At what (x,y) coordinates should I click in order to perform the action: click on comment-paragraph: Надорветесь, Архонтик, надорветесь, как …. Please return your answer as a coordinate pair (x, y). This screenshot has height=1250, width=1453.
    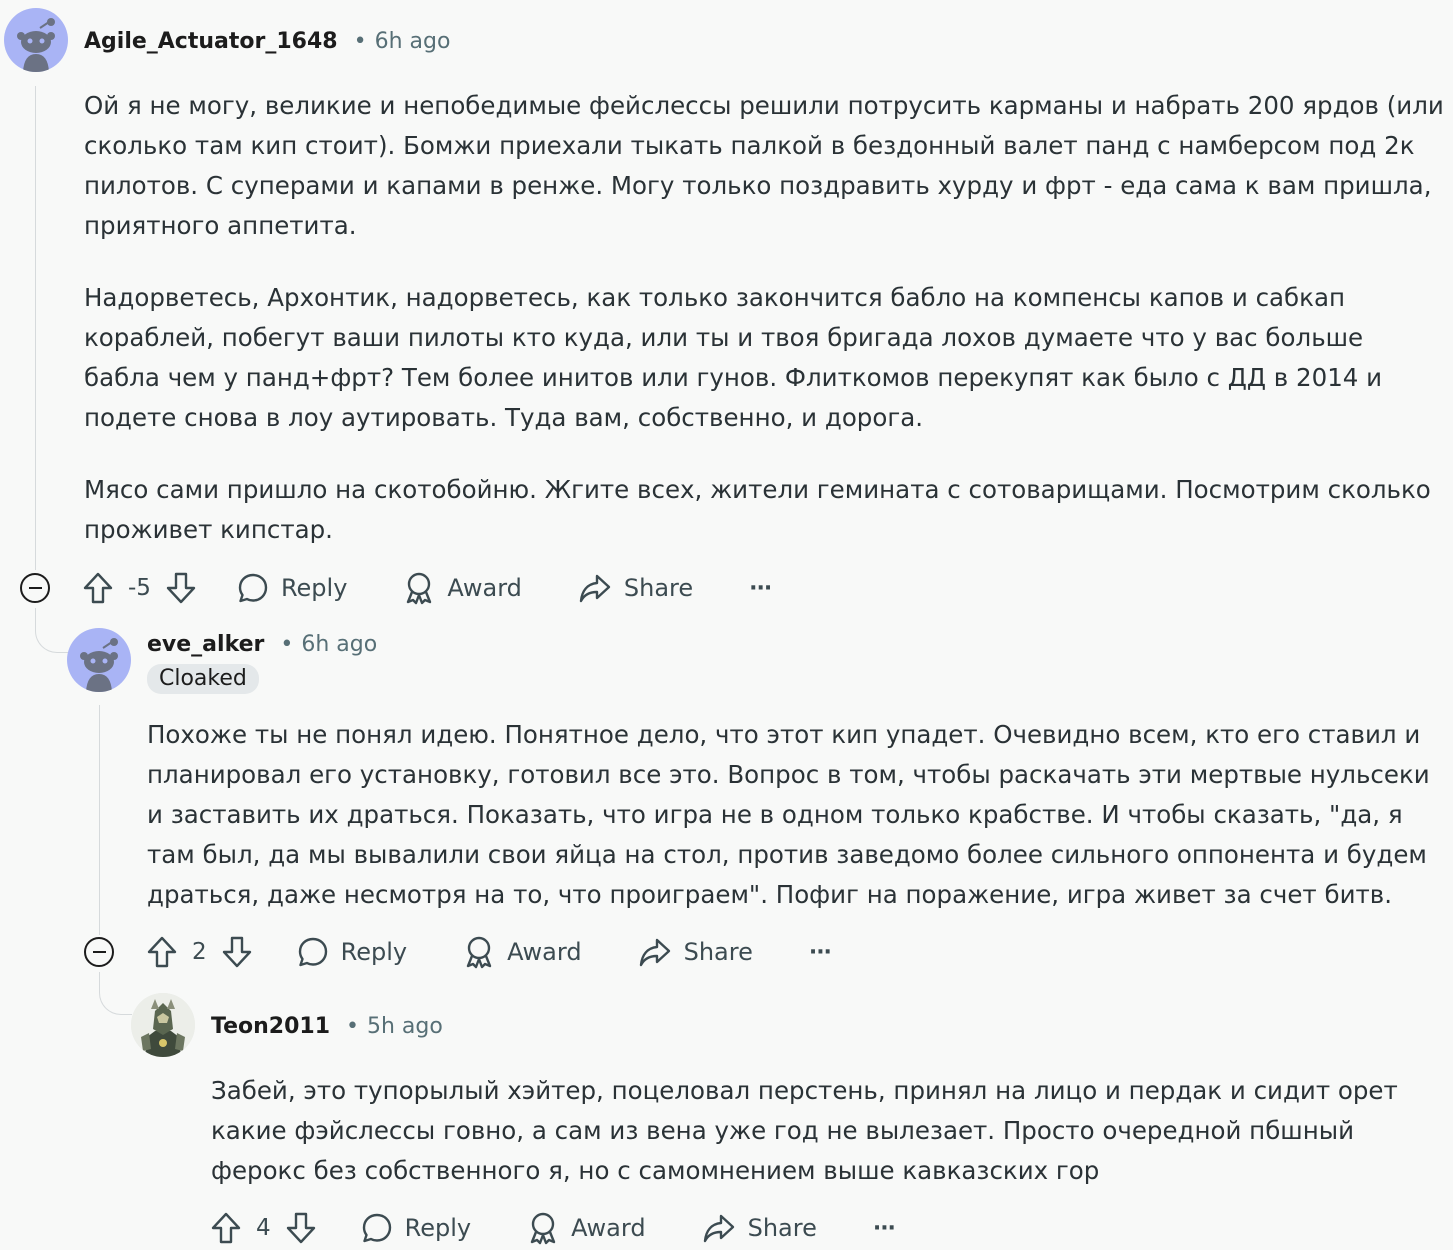
    Looking at the image, I should click on (733, 357).